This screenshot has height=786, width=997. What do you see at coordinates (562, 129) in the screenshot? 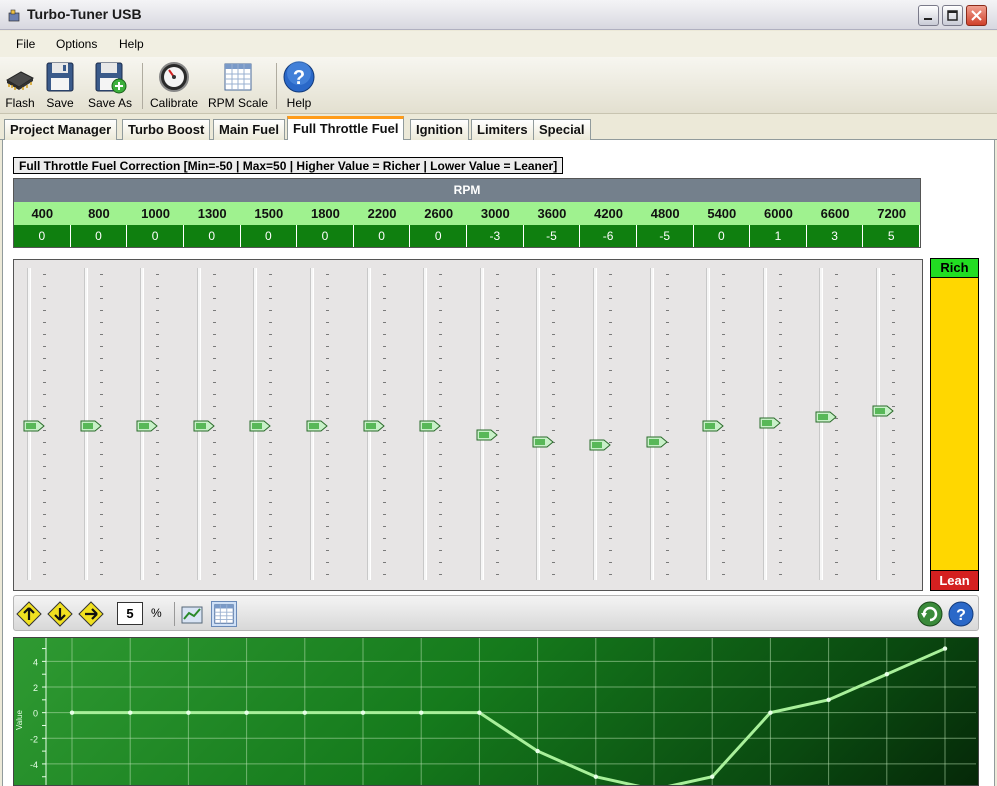
I see `tab-special: Special` at bounding box center [562, 129].